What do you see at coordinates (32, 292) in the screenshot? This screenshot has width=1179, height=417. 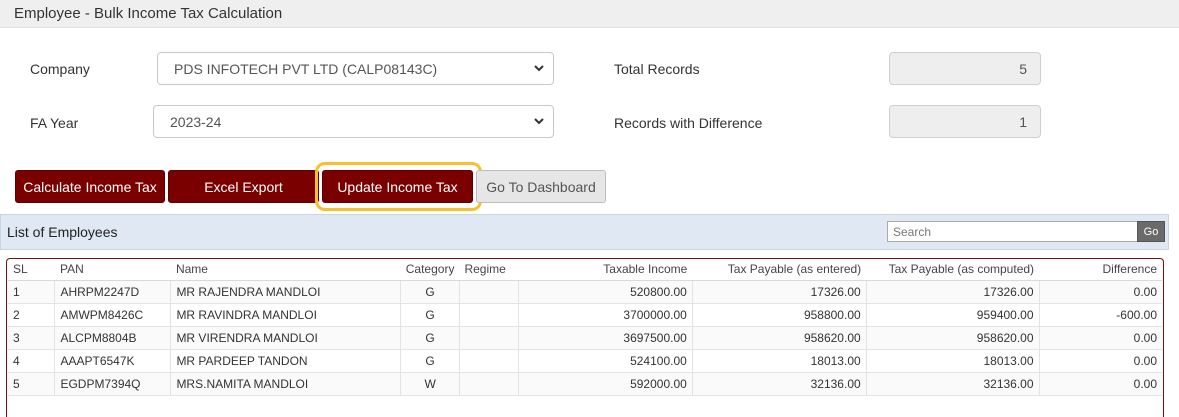 I see `cell-sl: 1` at bounding box center [32, 292].